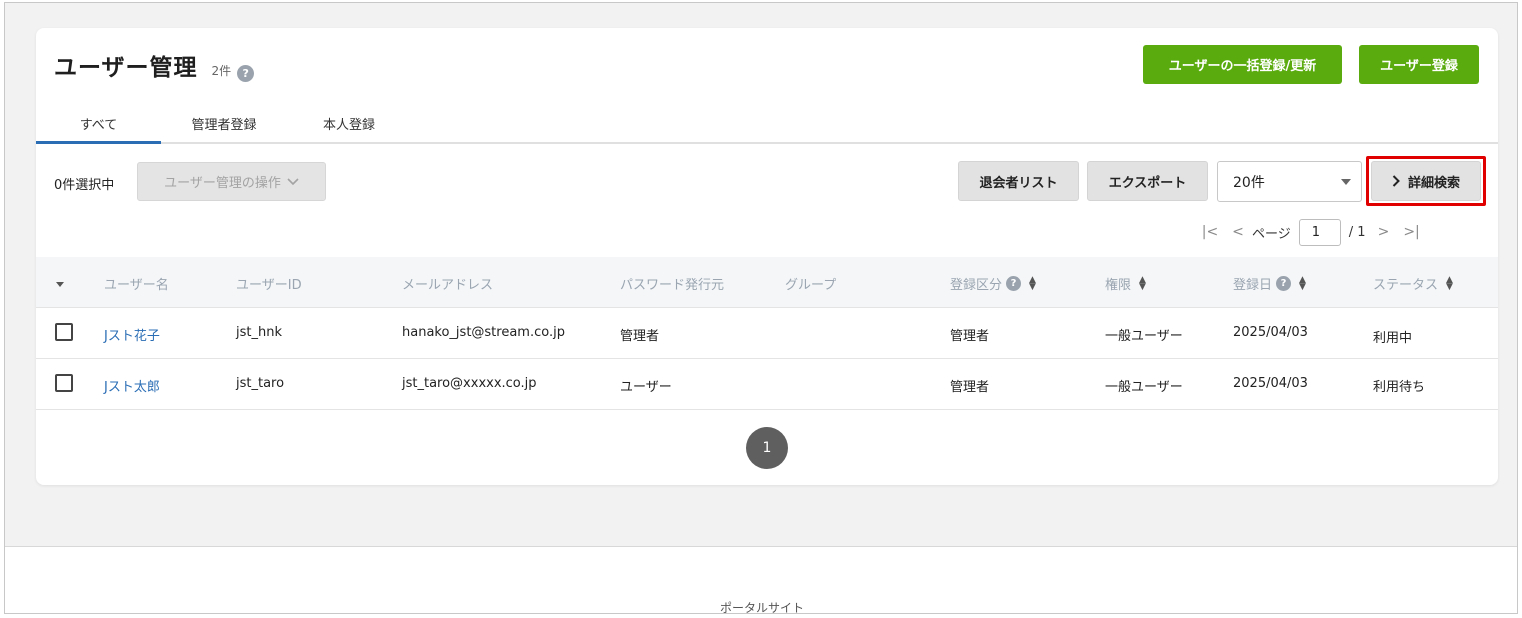 The width and height of the screenshot is (1522, 618). Describe the element at coordinates (1271, 234) in the screenshot. I see `page-label: ページ` at that location.